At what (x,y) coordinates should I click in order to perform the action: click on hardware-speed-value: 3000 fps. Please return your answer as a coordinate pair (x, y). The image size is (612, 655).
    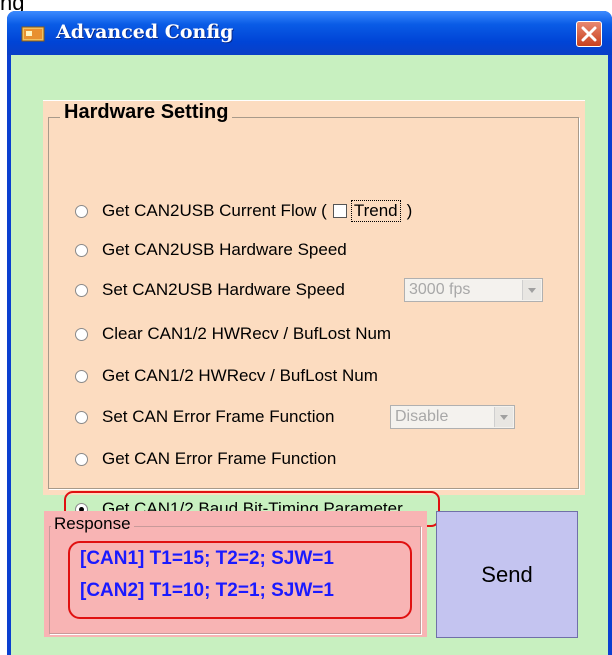
    Looking at the image, I should click on (440, 289).